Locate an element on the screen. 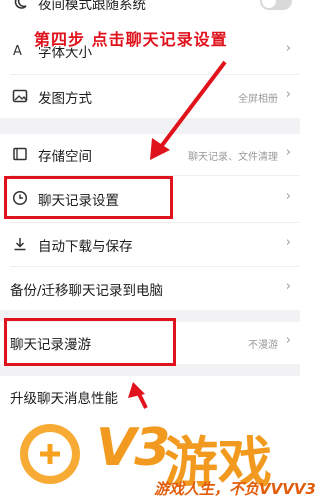  watermark-logo-icon is located at coordinates (50, 454).